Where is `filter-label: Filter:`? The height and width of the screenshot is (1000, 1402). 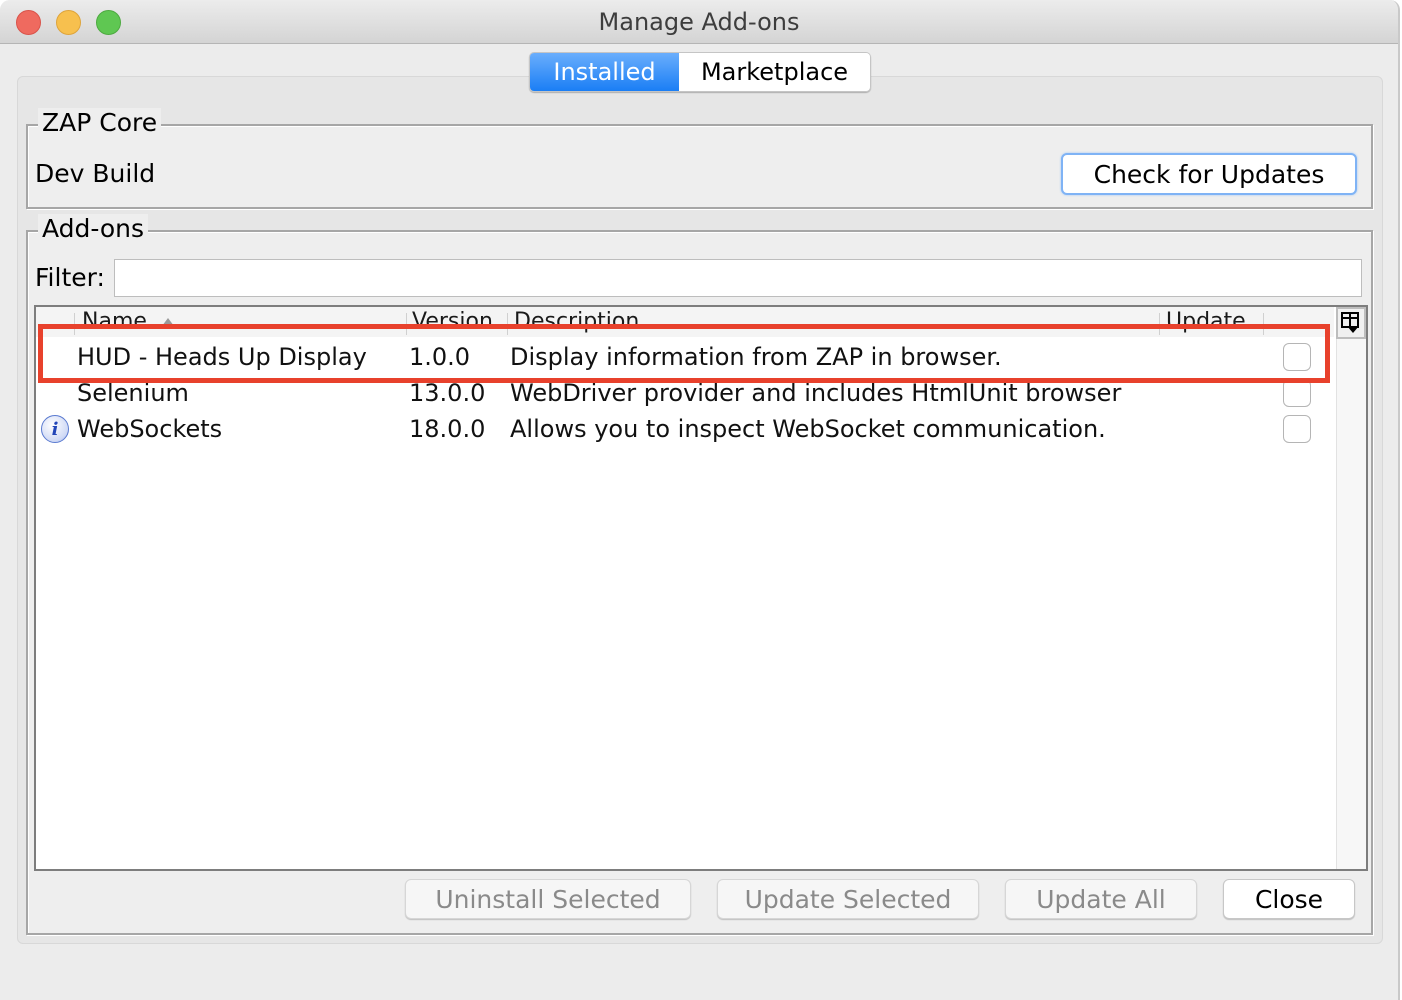
filter-label: Filter: is located at coordinates (70, 277).